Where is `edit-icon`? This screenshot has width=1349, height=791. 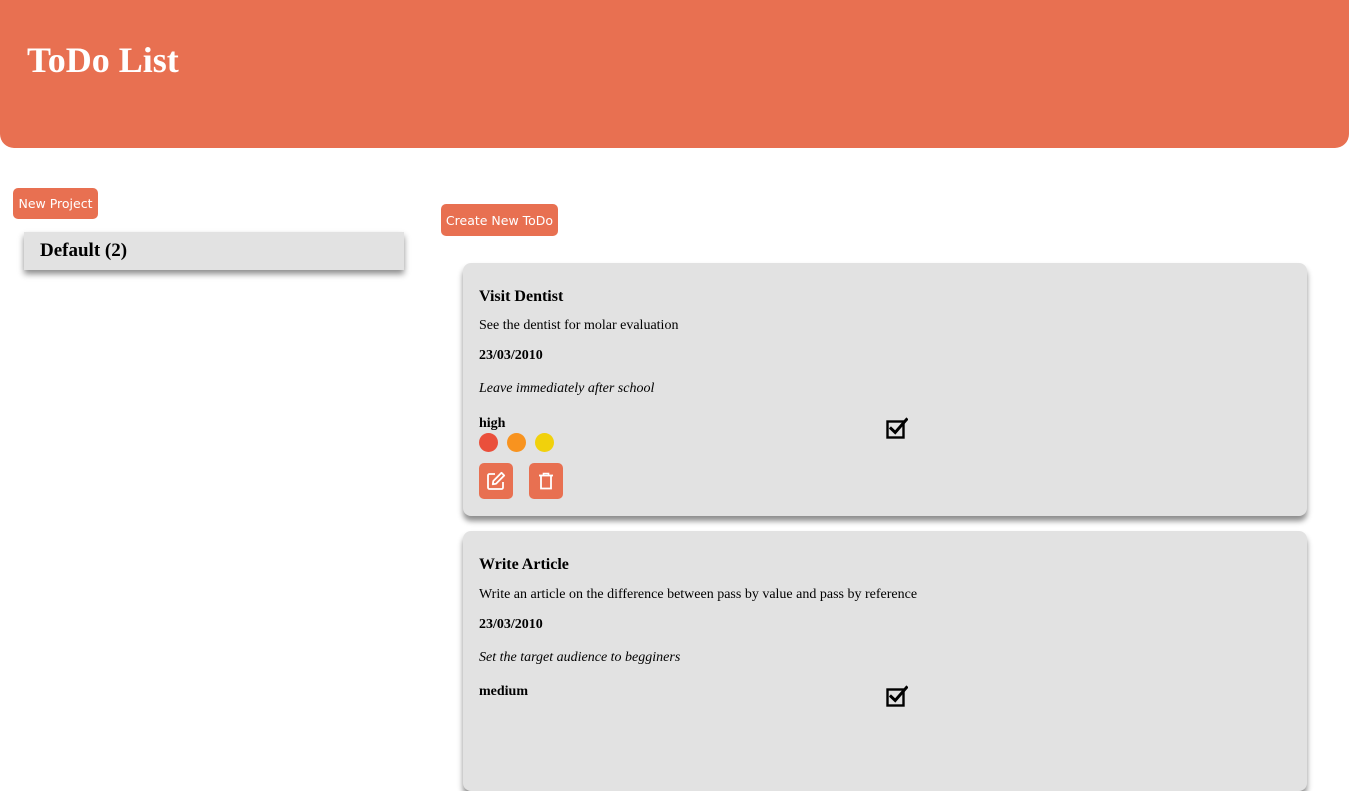 edit-icon is located at coordinates (496, 480).